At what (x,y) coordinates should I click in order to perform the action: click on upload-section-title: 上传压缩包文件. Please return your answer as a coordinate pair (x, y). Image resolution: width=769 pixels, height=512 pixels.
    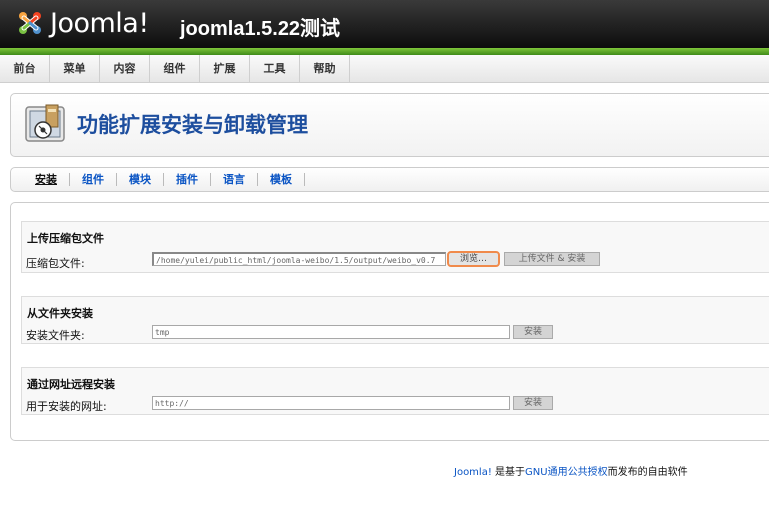
    Looking at the image, I should click on (65, 238).